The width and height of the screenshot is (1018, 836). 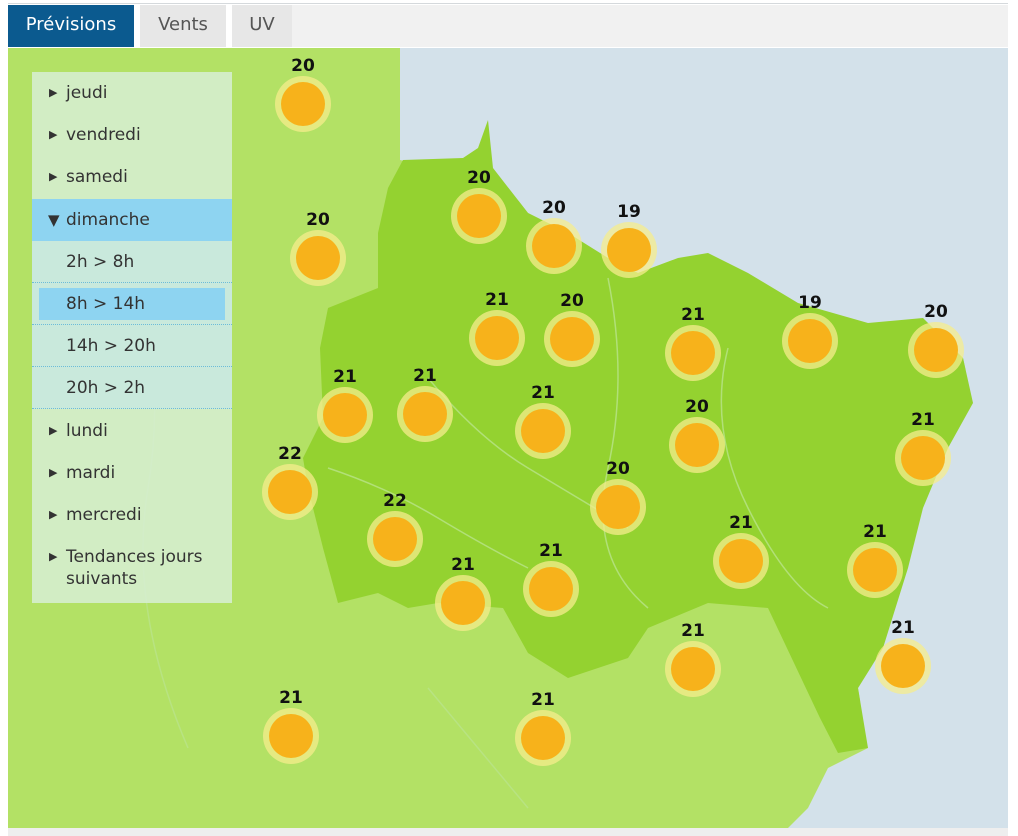 What do you see at coordinates (132, 177) in the screenshot?
I see `menu-item-samedi: ▶ samedi` at bounding box center [132, 177].